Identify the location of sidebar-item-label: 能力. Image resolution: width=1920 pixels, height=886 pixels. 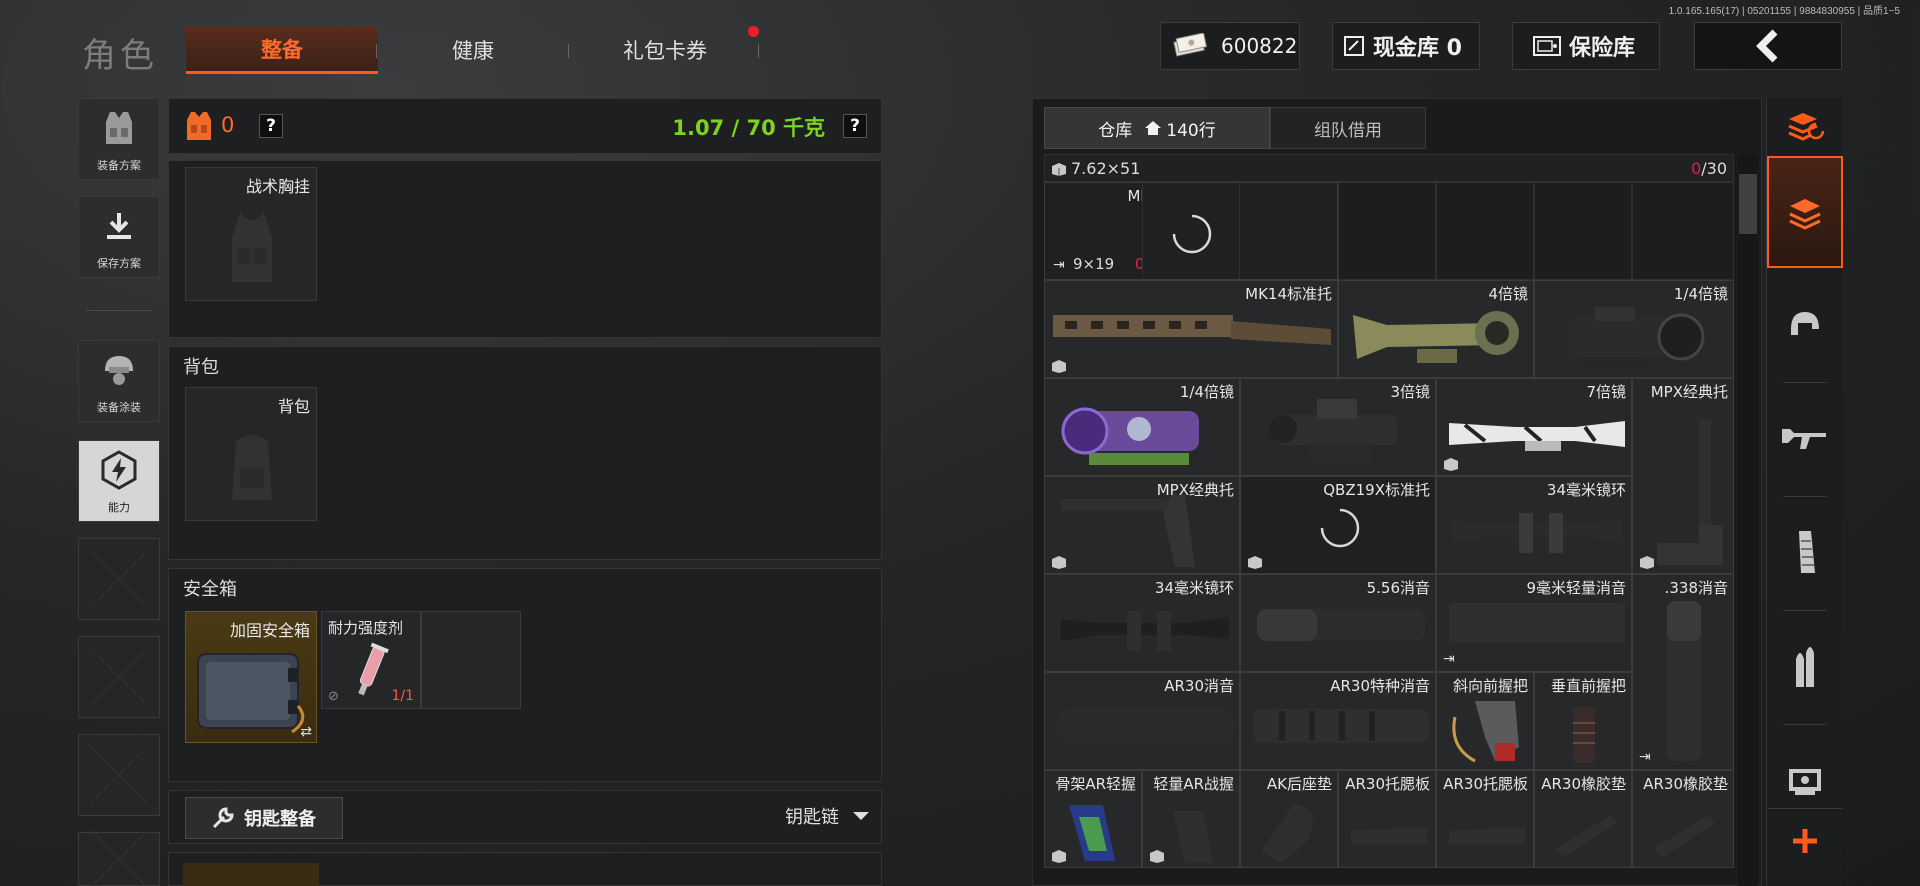
(119, 507).